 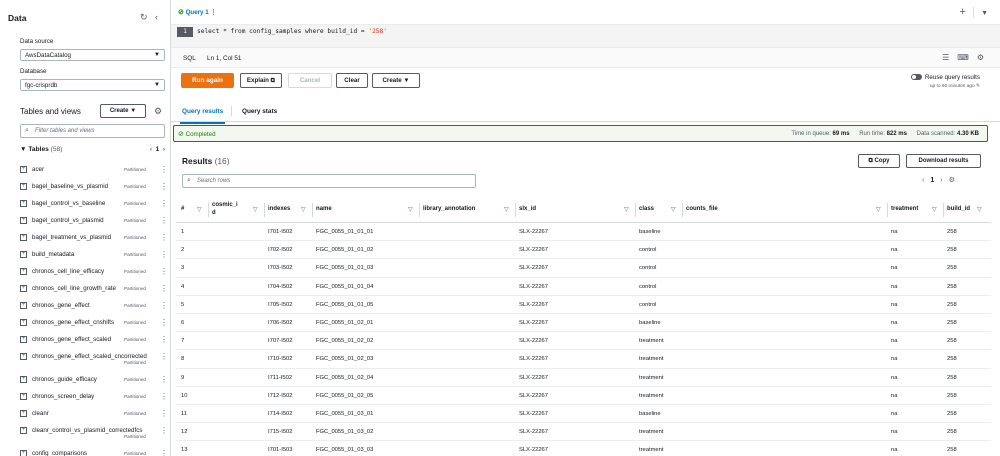 What do you see at coordinates (352, 80) in the screenshot?
I see `clear-button: Clear` at bounding box center [352, 80].